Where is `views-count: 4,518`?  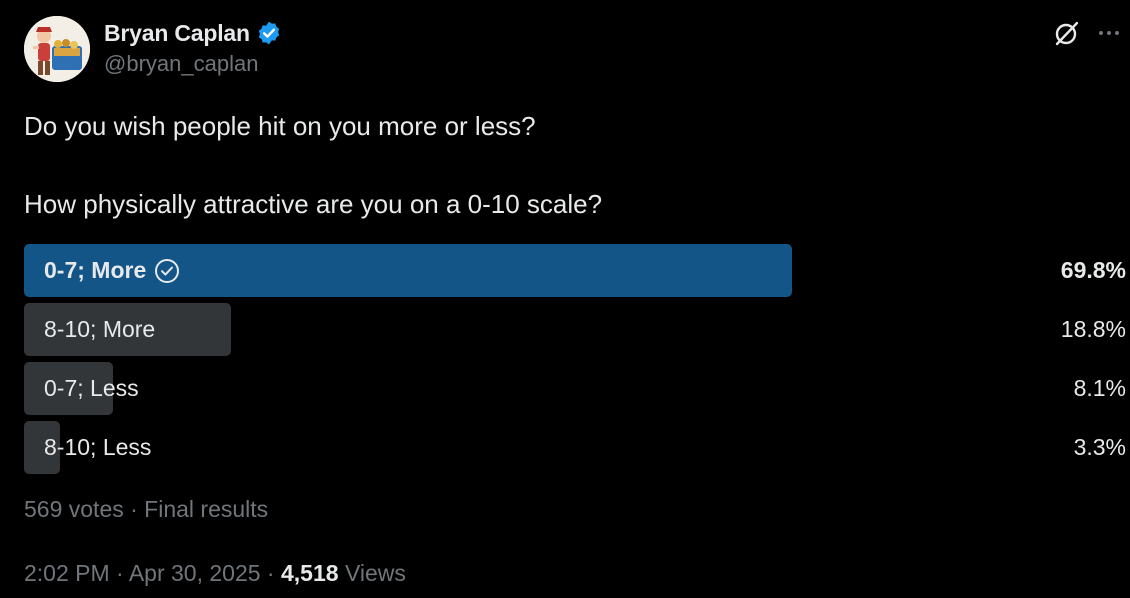 views-count: 4,518 is located at coordinates (310, 573).